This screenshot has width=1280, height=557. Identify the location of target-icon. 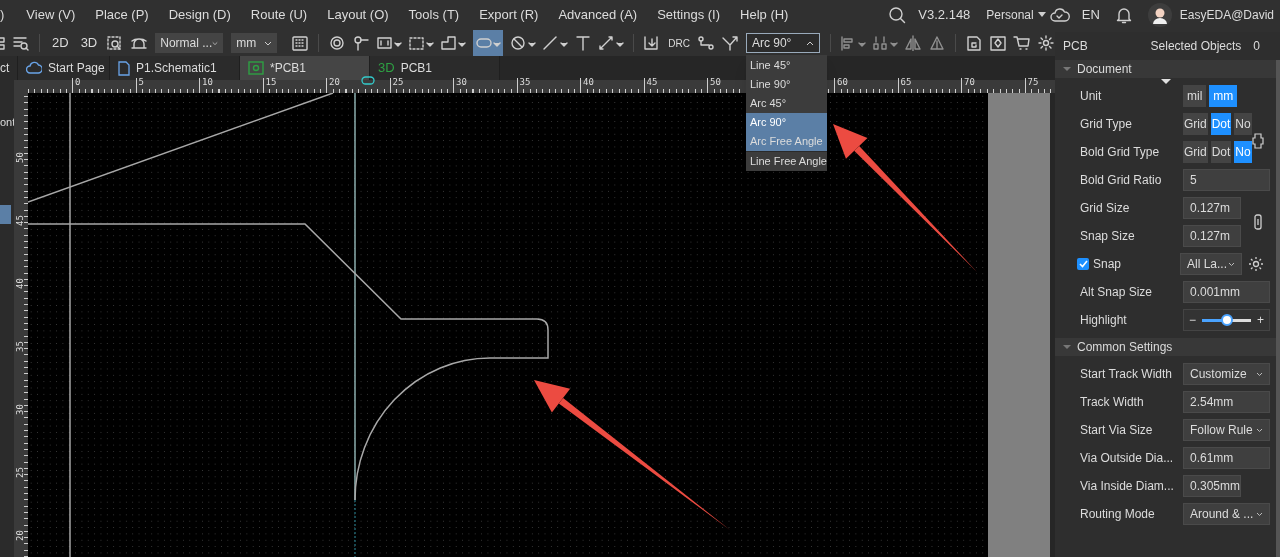
(337, 43).